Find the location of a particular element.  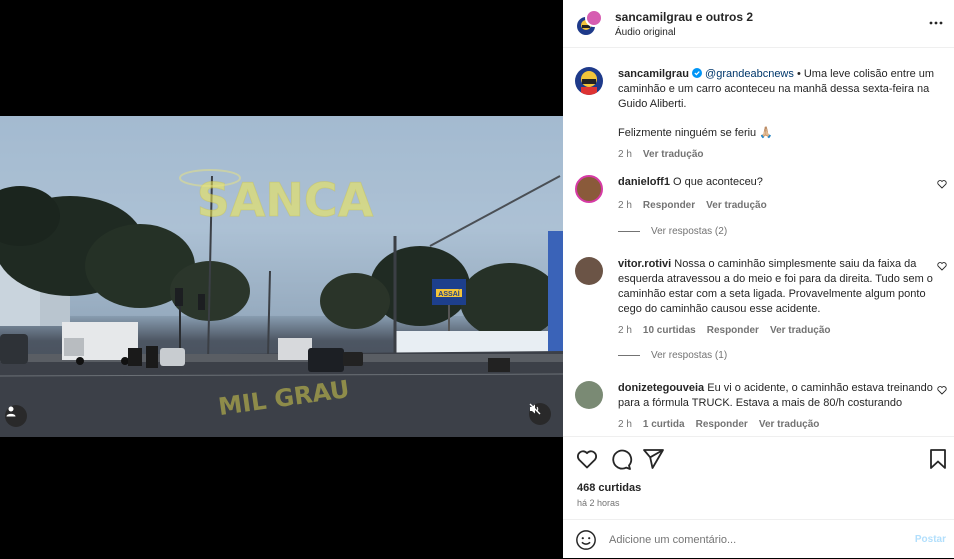

post-actions: 468 curtidas há 2 horas Postar is located at coordinates (758, 497).